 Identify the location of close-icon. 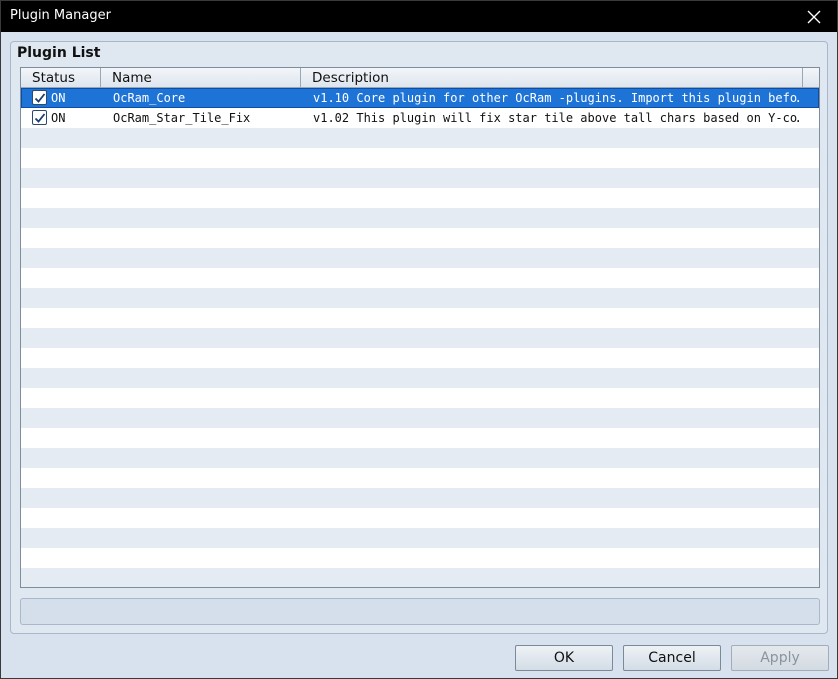
(814, 16).